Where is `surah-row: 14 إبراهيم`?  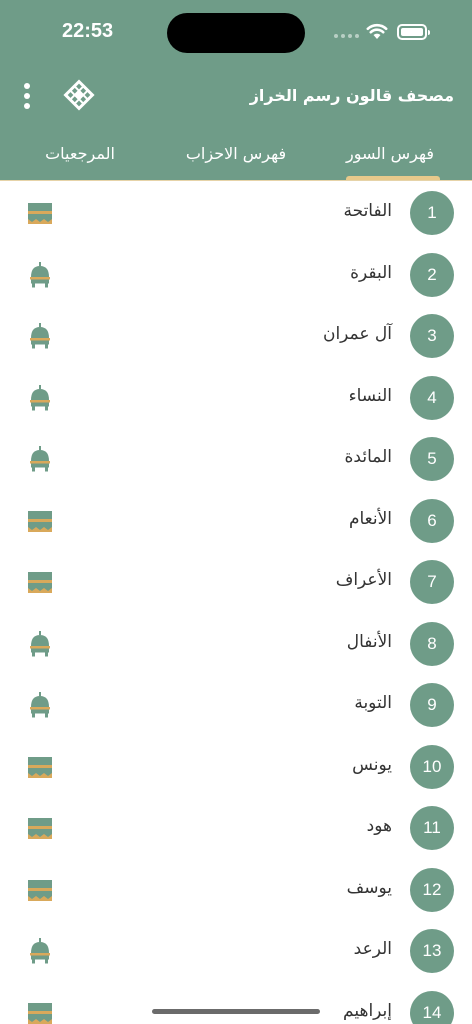 surah-row: 14 إبراهيم is located at coordinates (236, 1003).